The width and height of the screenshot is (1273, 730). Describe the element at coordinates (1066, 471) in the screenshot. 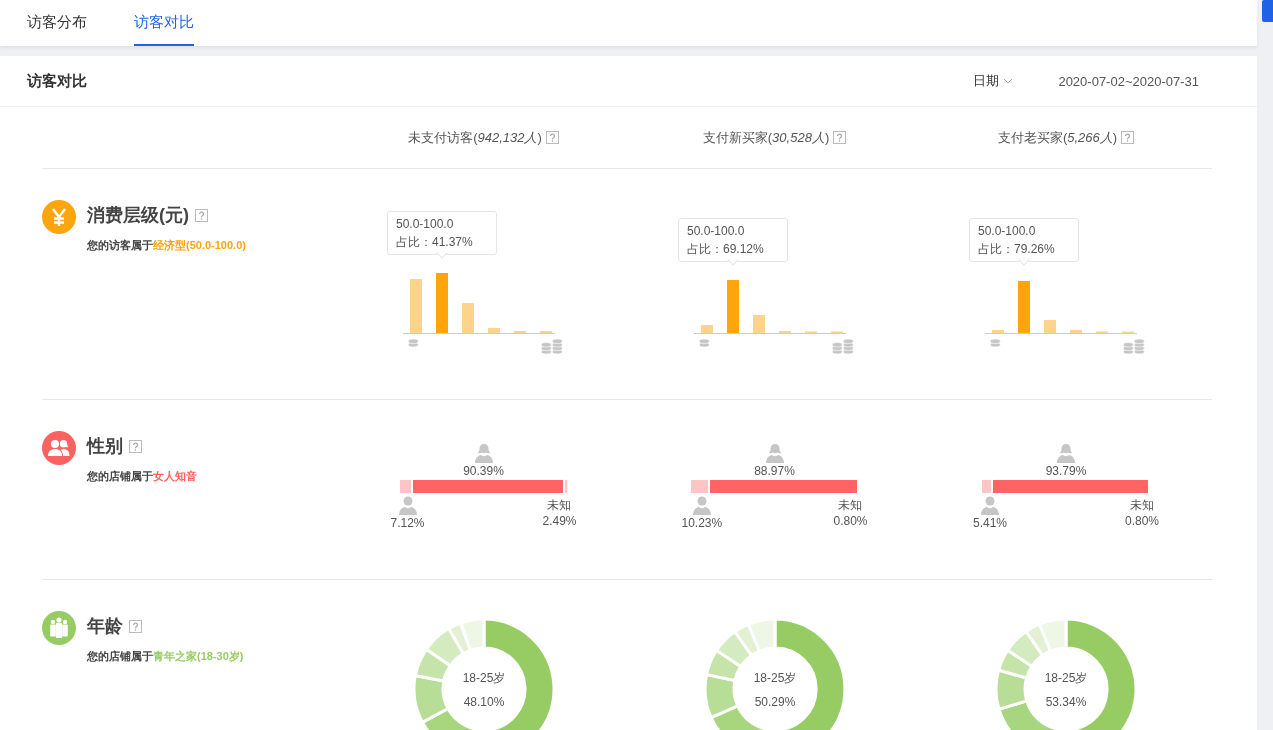

I see `share-value: 93.79%` at that location.